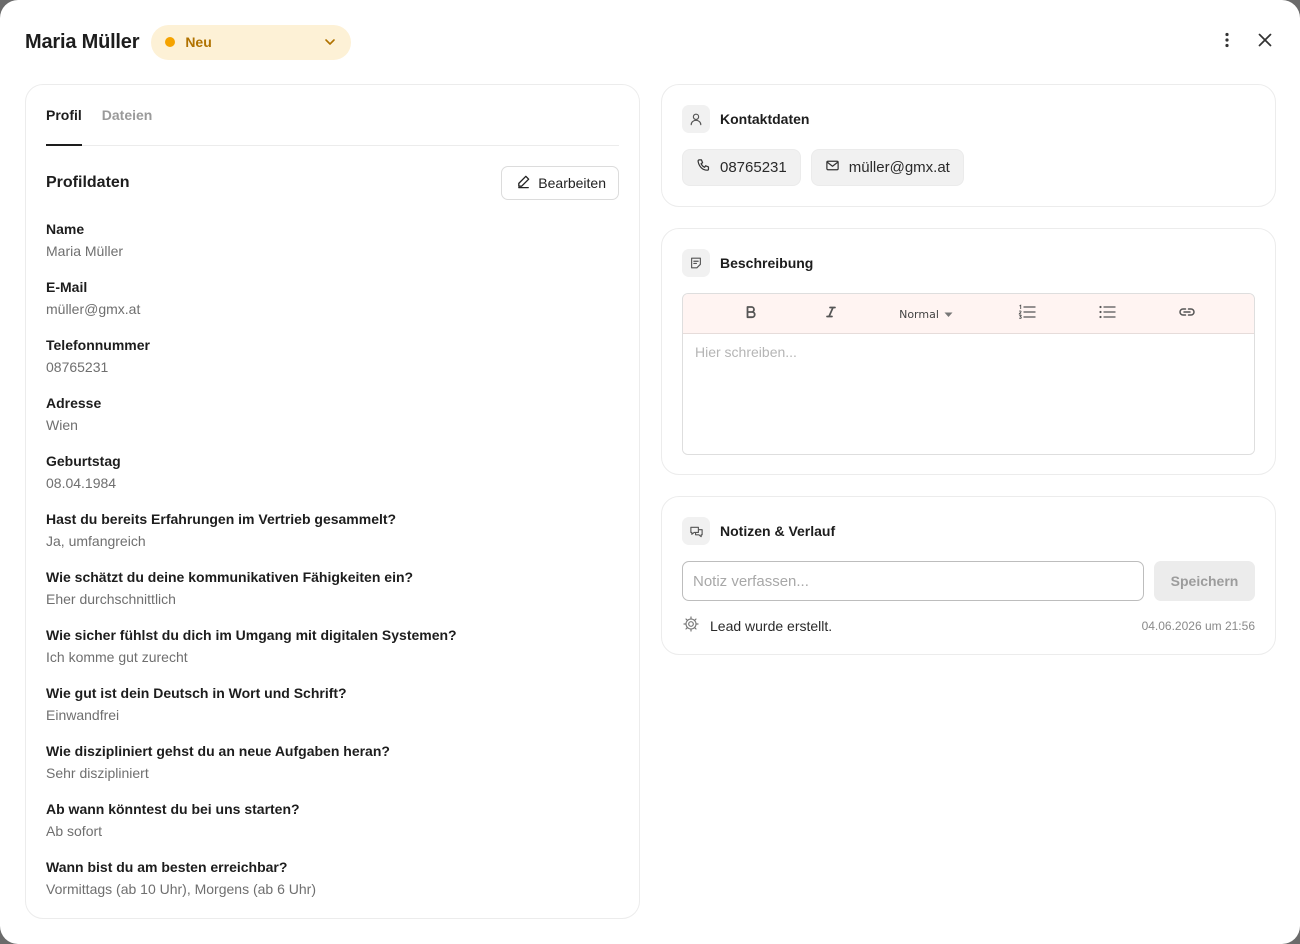  Describe the element at coordinates (83, 715) in the screenshot. I see `field-value: Einwandfrei` at that location.